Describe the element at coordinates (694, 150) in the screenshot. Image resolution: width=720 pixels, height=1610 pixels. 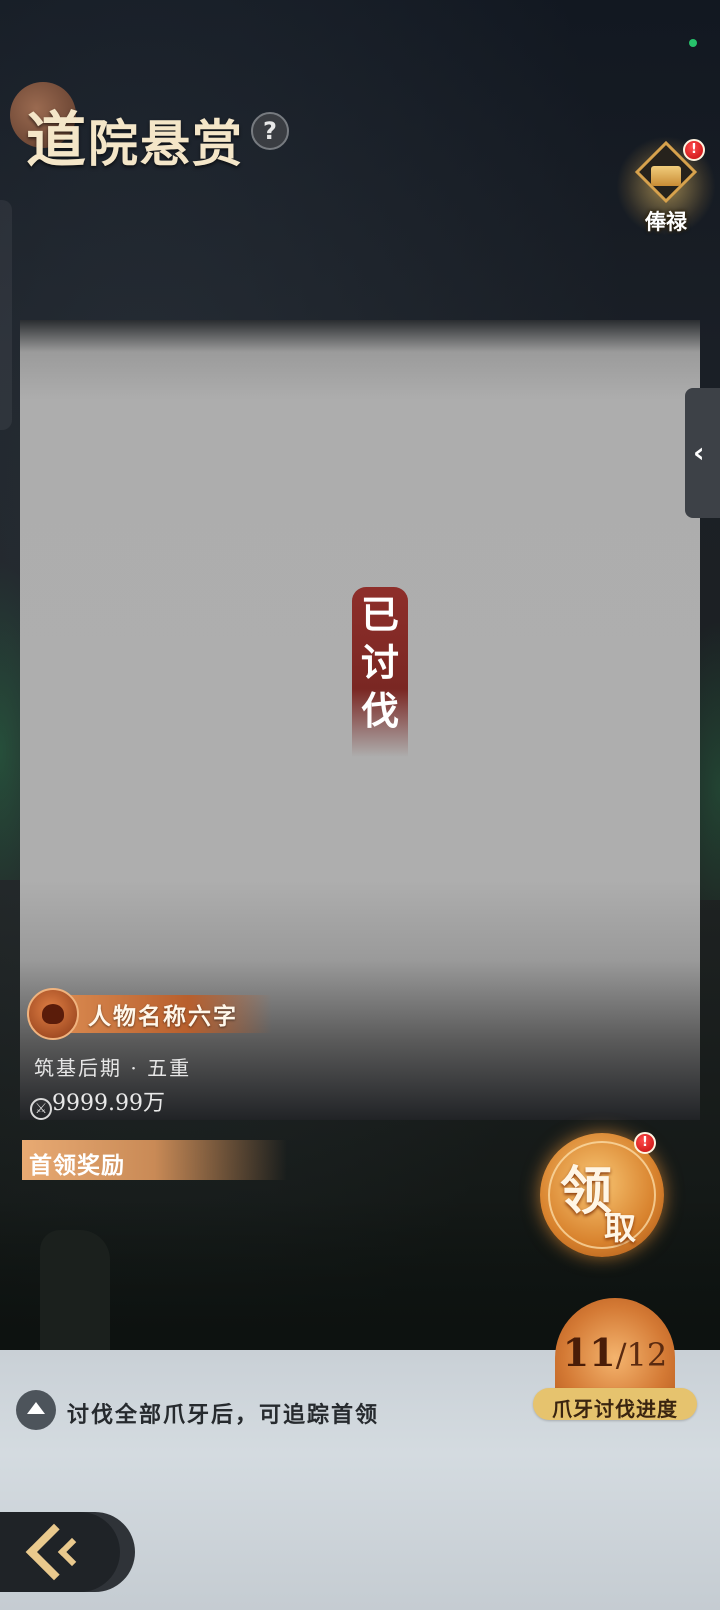
I see `salary-notification-badge: !` at that location.